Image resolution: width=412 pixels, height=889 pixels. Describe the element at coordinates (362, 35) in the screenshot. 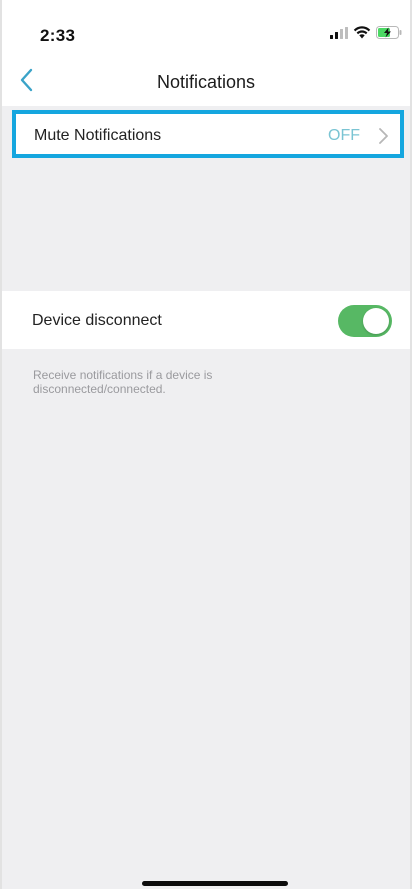

I see `wifi-icon` at that location.